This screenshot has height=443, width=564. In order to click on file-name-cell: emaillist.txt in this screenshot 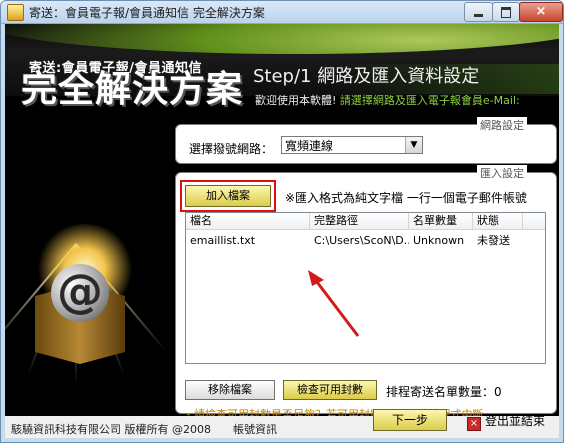, I will do `click(223, 240)`.